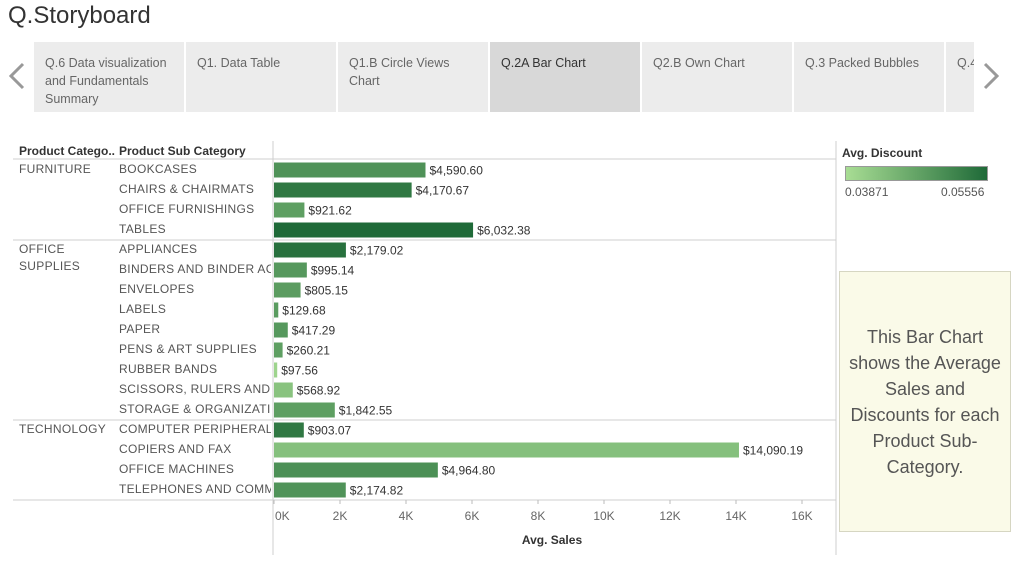  Describe the element at coordinates (916, 173) in the screenshot. I see `legend-color-ramp` at that location.